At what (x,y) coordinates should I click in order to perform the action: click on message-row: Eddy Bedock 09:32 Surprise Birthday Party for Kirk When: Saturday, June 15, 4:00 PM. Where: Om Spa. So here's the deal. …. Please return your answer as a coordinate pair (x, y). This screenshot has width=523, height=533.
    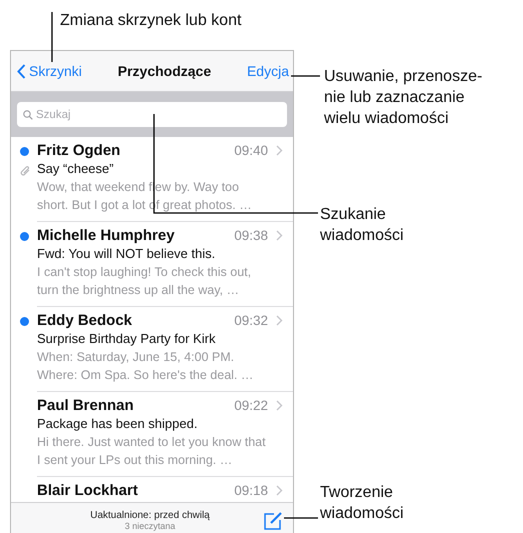
    Looking at the image, I should click on (152, 349).